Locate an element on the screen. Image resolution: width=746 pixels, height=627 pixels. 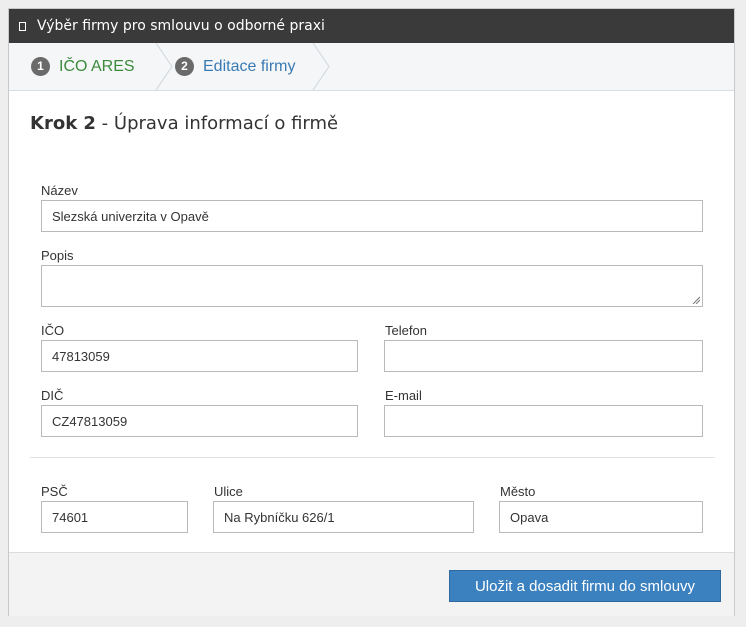
street-value: Na Rybníčku 626/1 is located at coordinates (279, 517).